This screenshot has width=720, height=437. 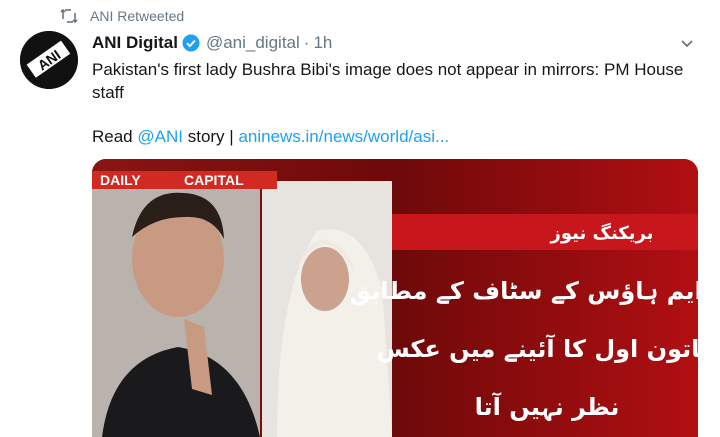 I want to click on avatar: ANI, so click(x=49, y=60).